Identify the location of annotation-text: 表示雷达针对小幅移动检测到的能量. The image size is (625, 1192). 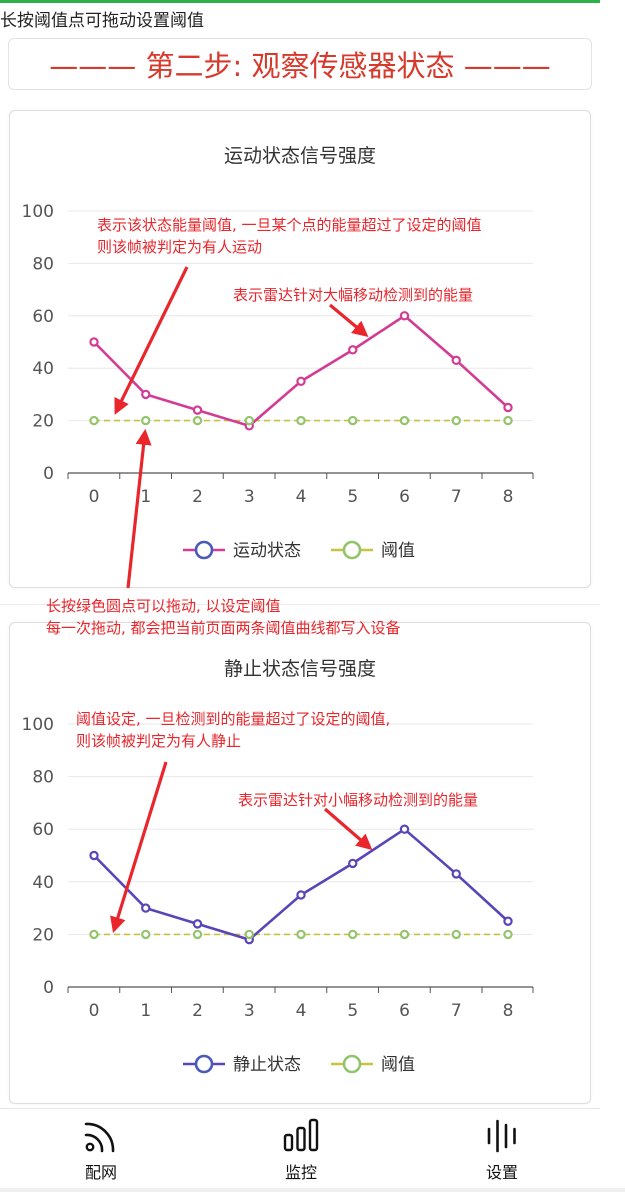
(358, 800).